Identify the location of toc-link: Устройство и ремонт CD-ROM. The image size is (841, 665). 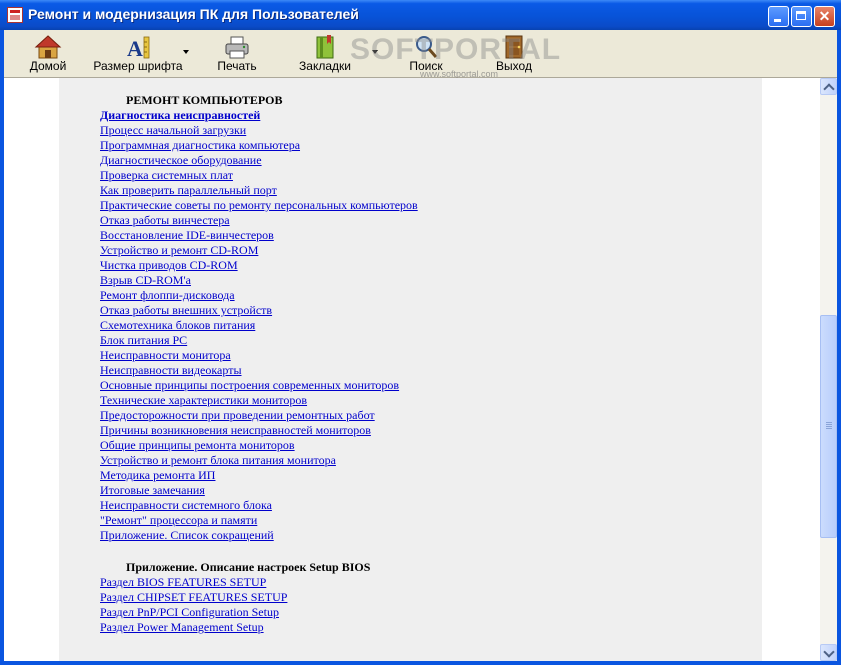
(179, 250).